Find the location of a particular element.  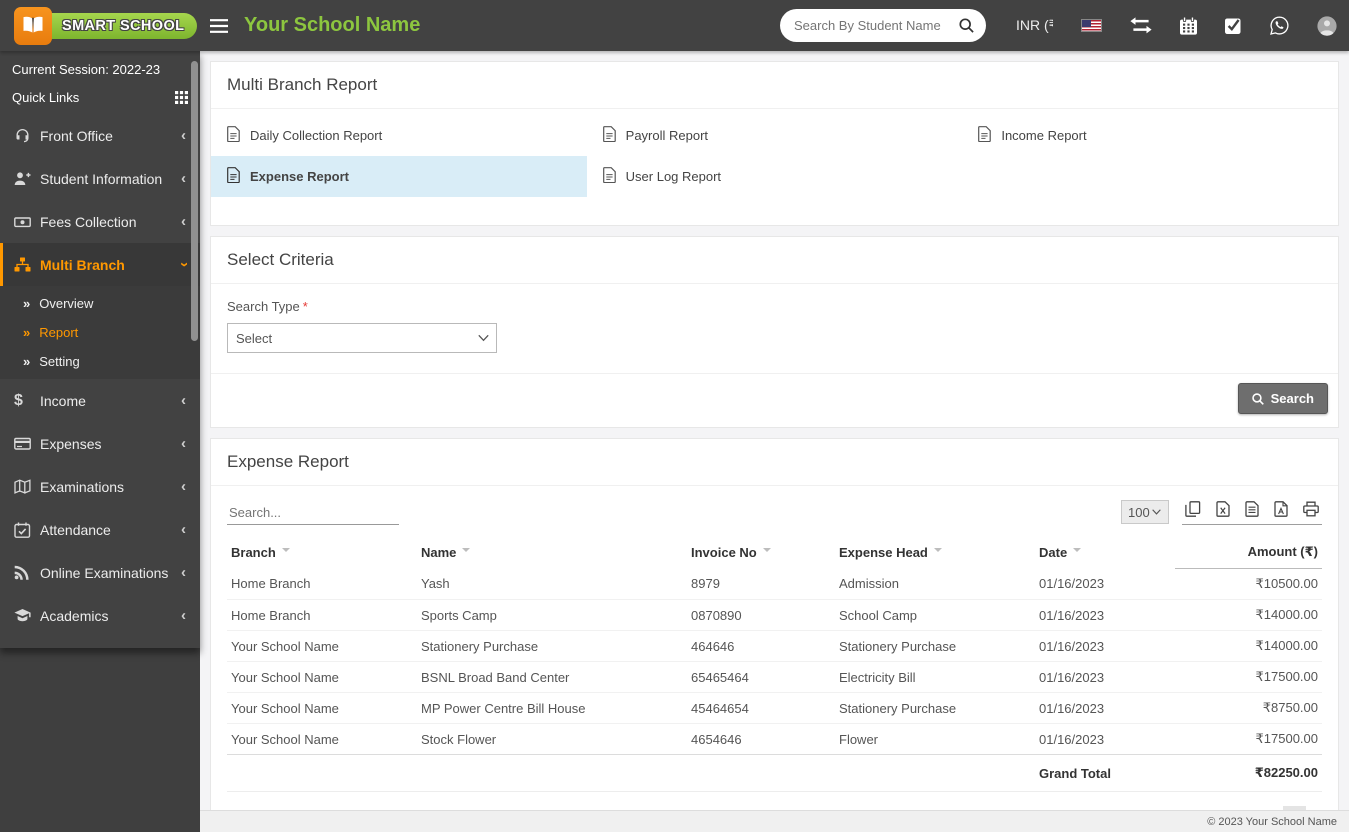

sidebar-item-expenses: Expenses ‹ is located at coordinates (100, 443).